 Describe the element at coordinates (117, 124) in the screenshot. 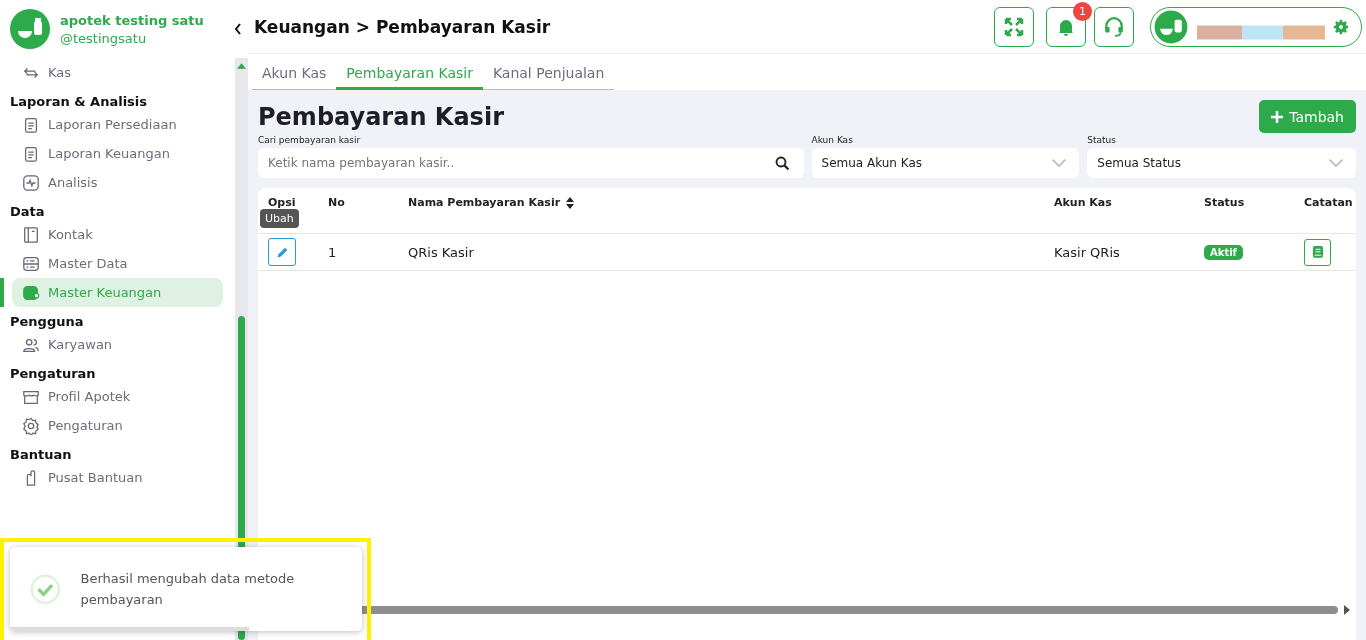

I see `sidebar-item: Laporan Persediaan` at that location.